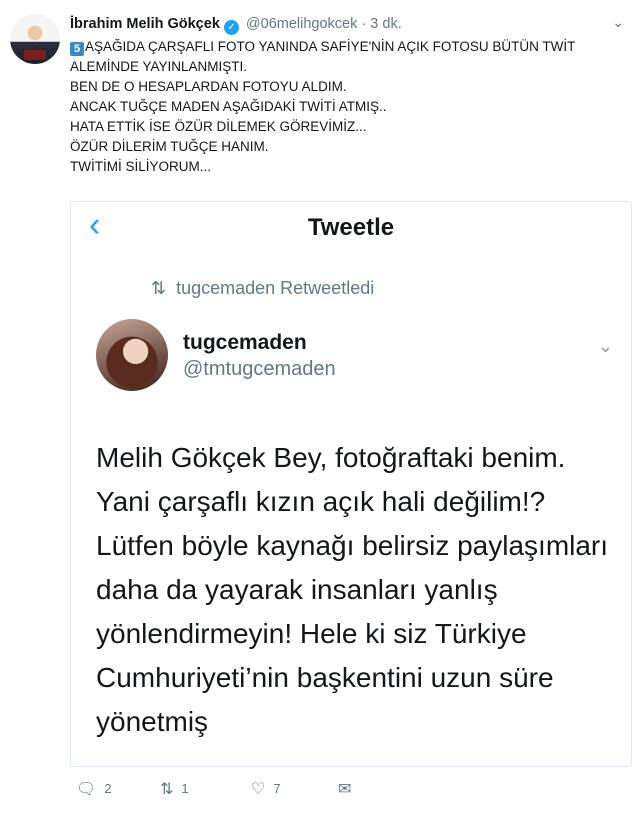 This screenshot has width=640, height=815. What do you see at coordinates (132, 355) in the screenshot?
I see `embedded-author-avatar` at bounding box center [132, 355].